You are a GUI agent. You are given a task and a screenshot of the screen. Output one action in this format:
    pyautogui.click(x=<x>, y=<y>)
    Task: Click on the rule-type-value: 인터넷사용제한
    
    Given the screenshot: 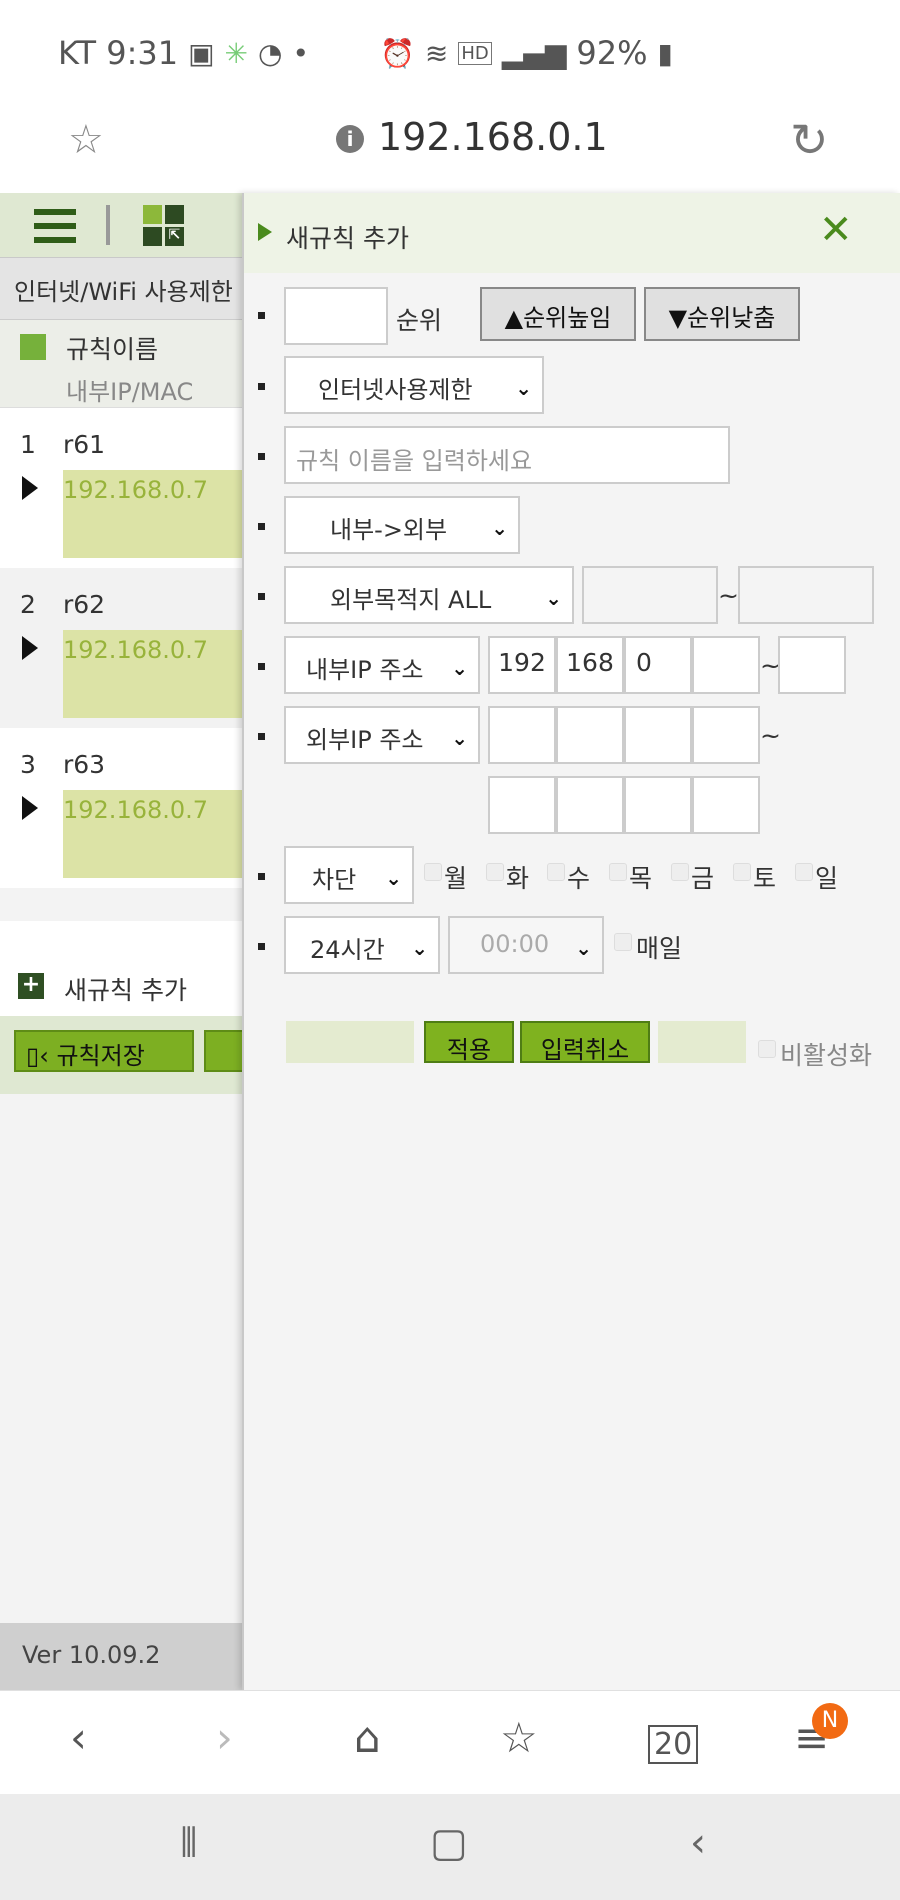 What is the action you would take?
    pyautogui.click(x=395, y=390)
    